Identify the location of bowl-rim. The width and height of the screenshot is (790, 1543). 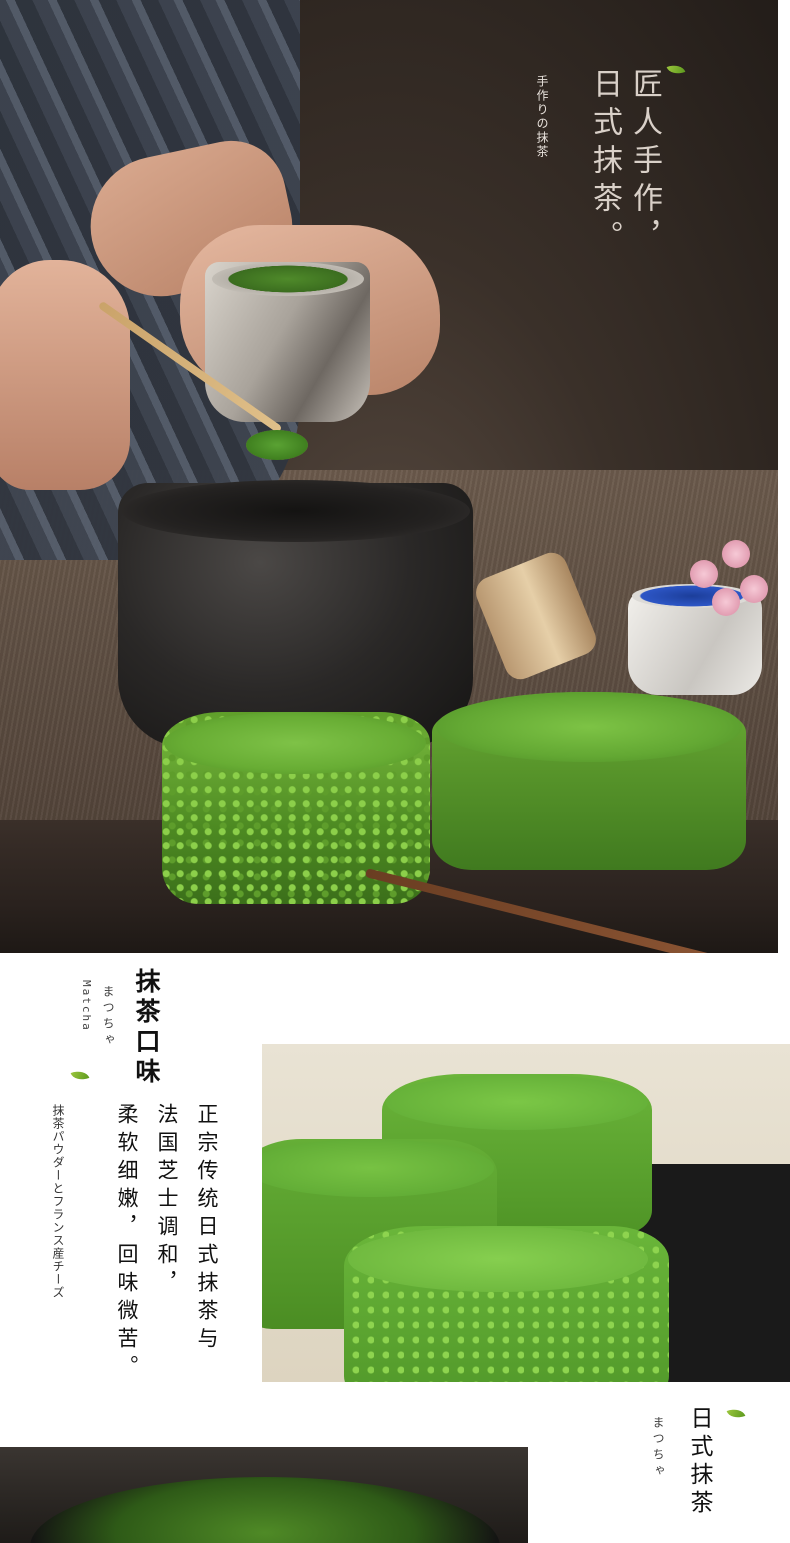
(296, 511).